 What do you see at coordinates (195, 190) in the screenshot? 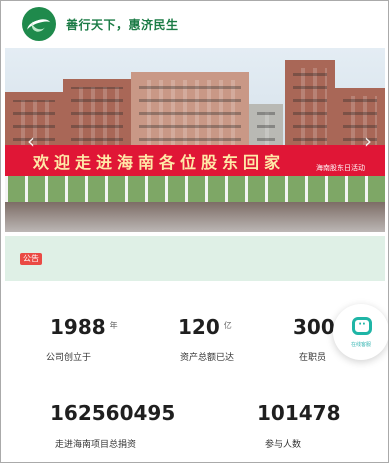
I see `banner-fence` at bounding box center [195, 190].